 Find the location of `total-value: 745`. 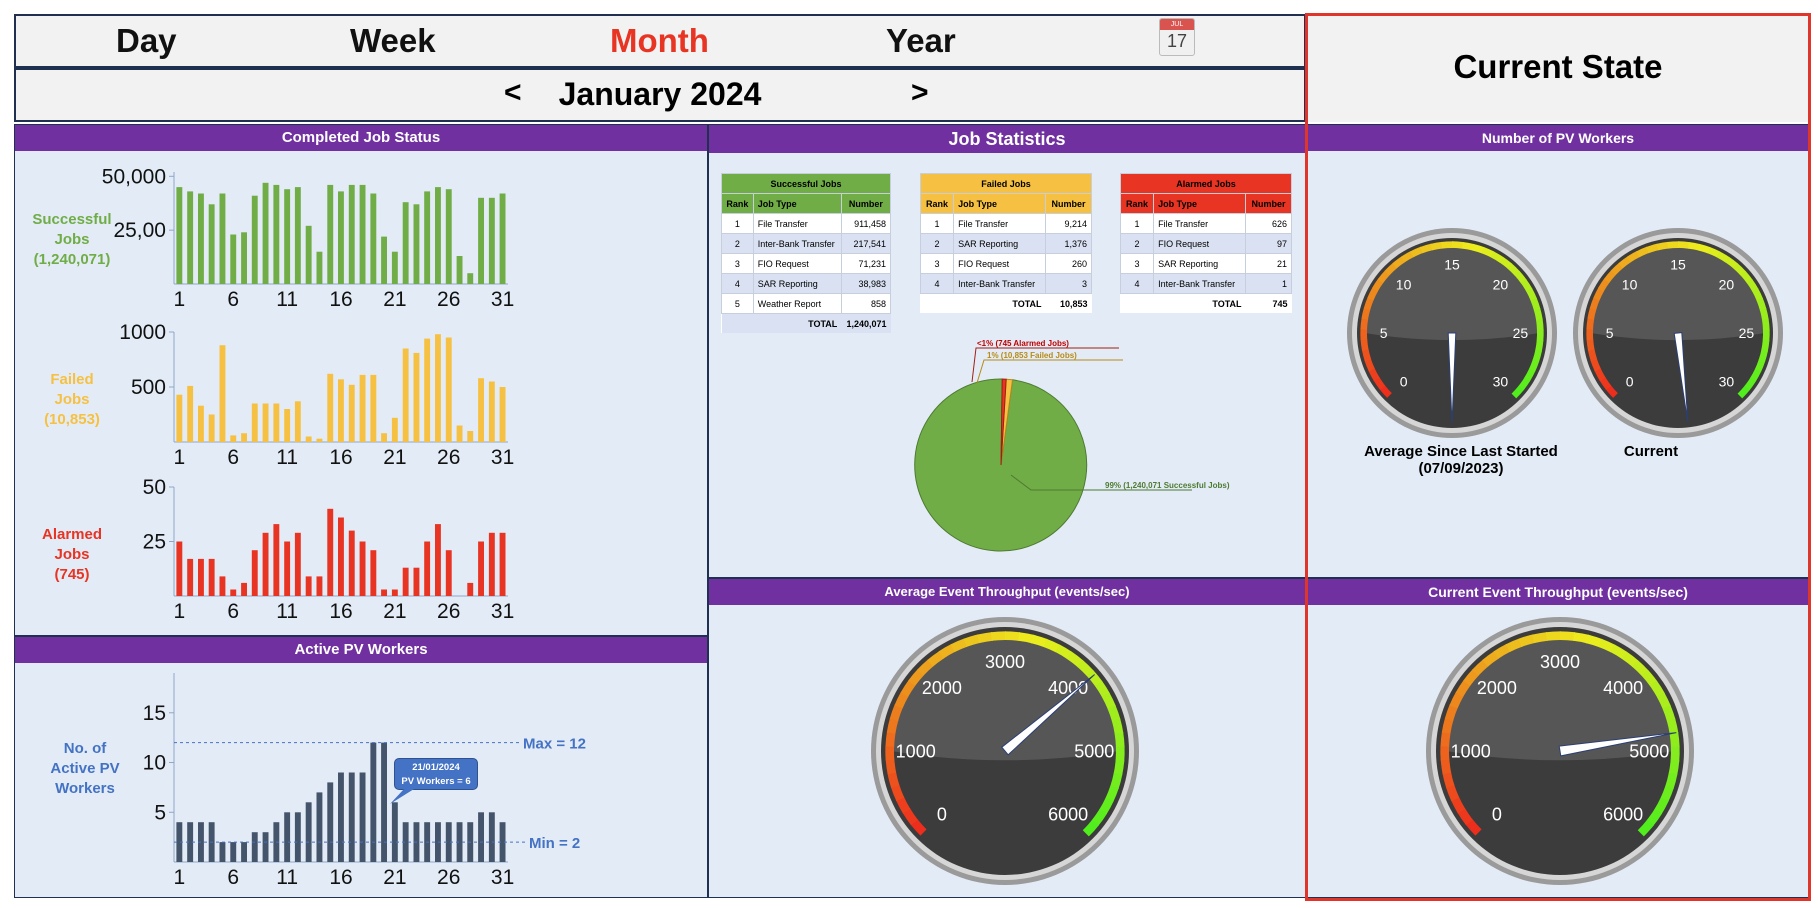

total-value: 745 is located at coordinates (1280, 303).